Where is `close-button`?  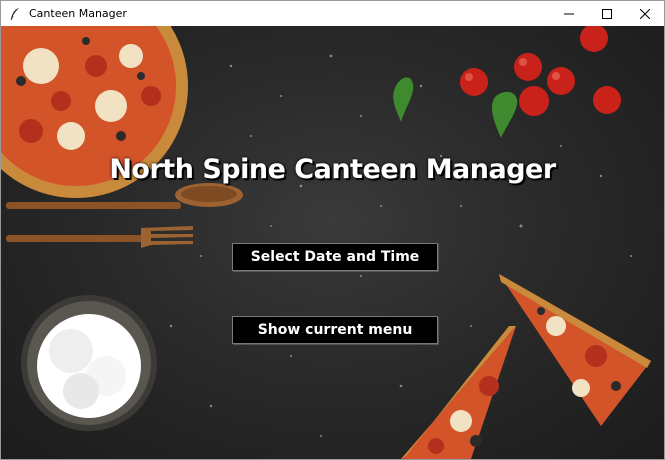
close-button is located at coordinates (645, 13).